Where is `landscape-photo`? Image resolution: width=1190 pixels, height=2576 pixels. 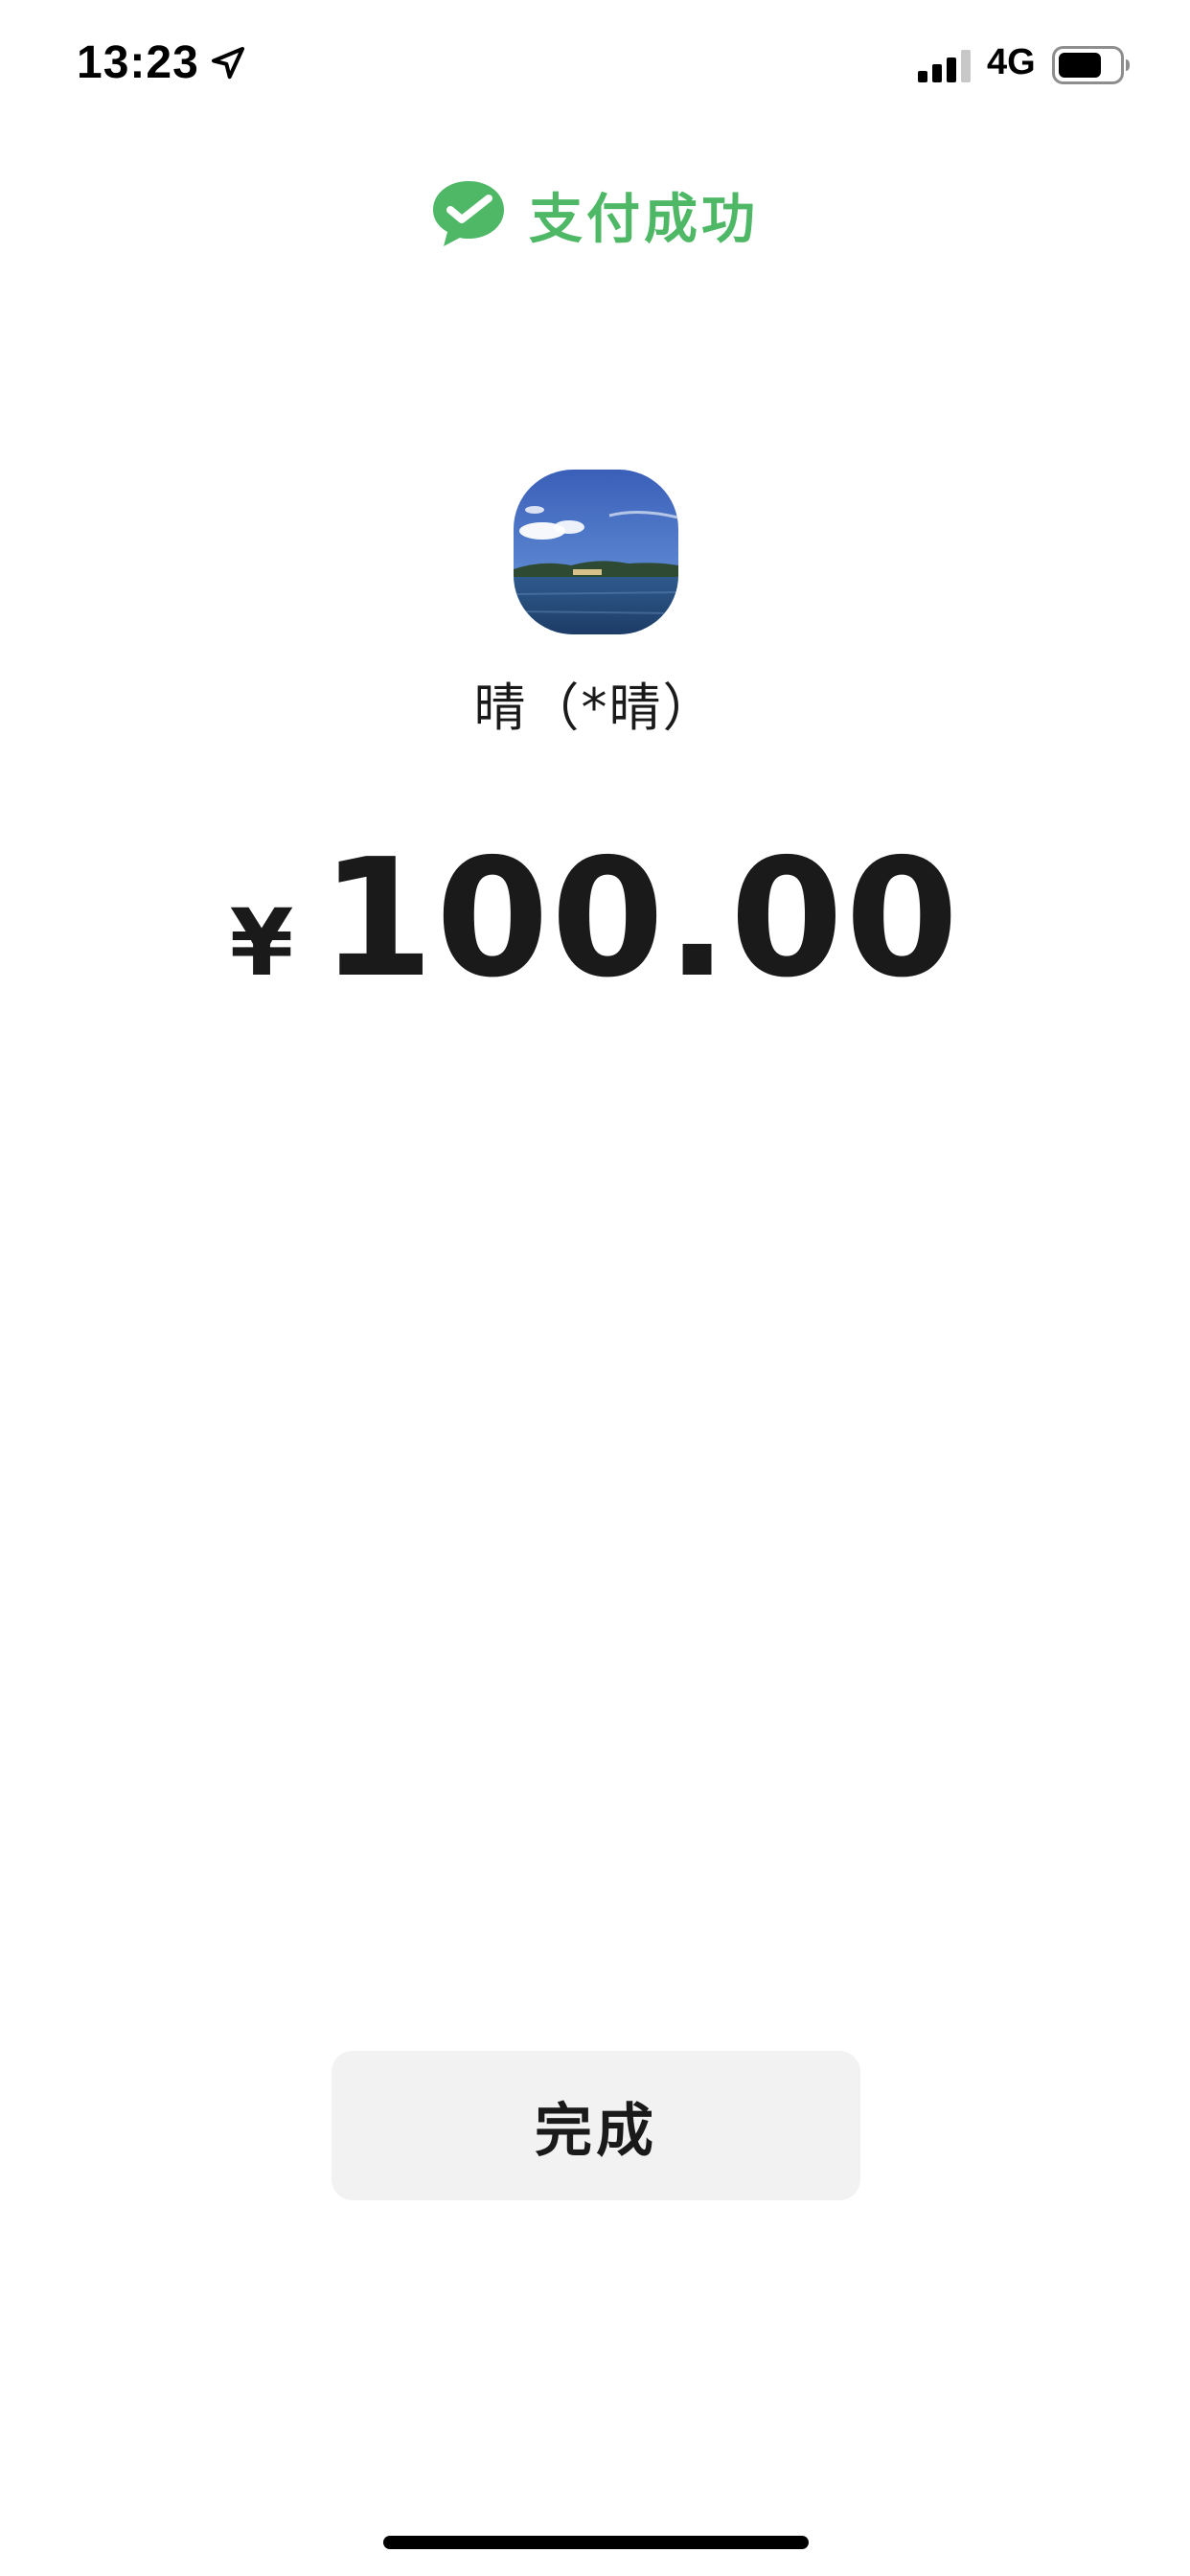
landscape-photo is located at coordinates (596, 552).